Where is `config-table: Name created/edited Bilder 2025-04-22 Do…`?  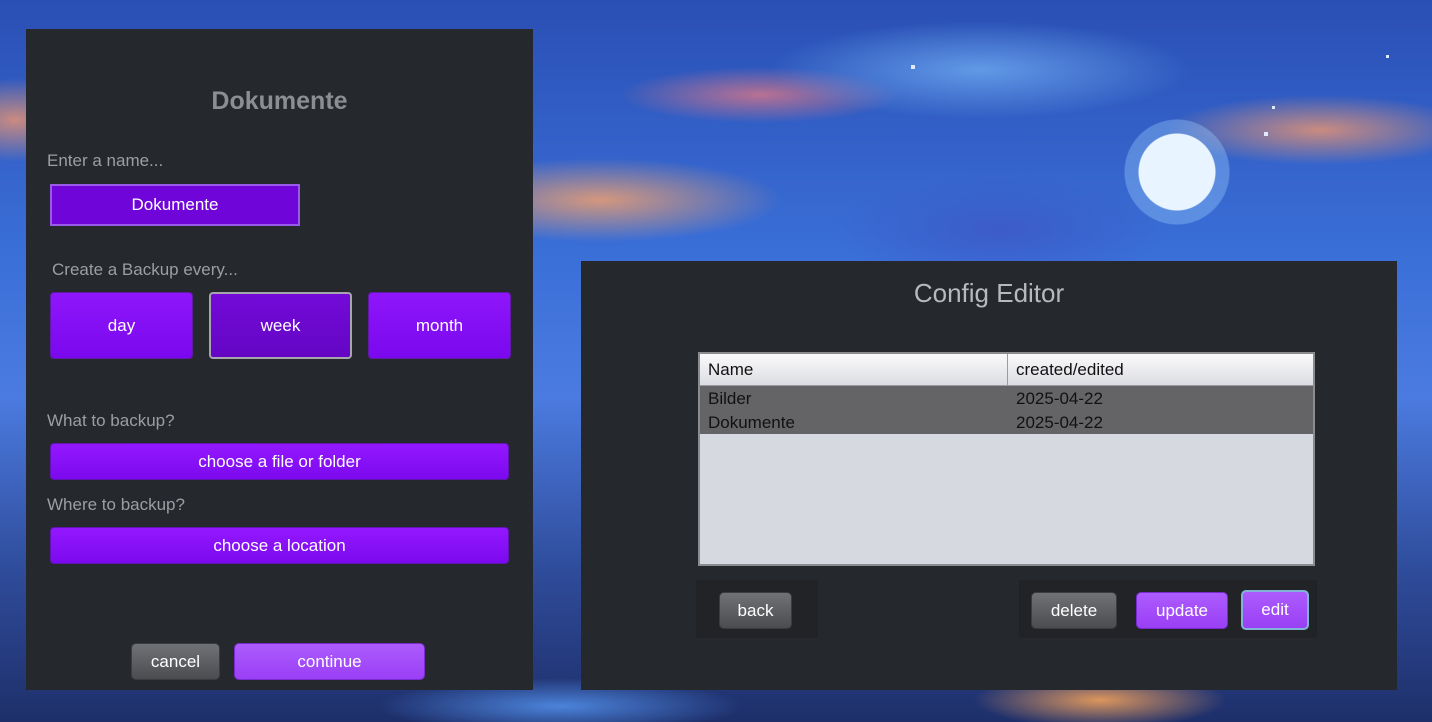
config-table: Name created/edited Bilder 2025-04-22 Do… is located at coordinates (1006, 459).